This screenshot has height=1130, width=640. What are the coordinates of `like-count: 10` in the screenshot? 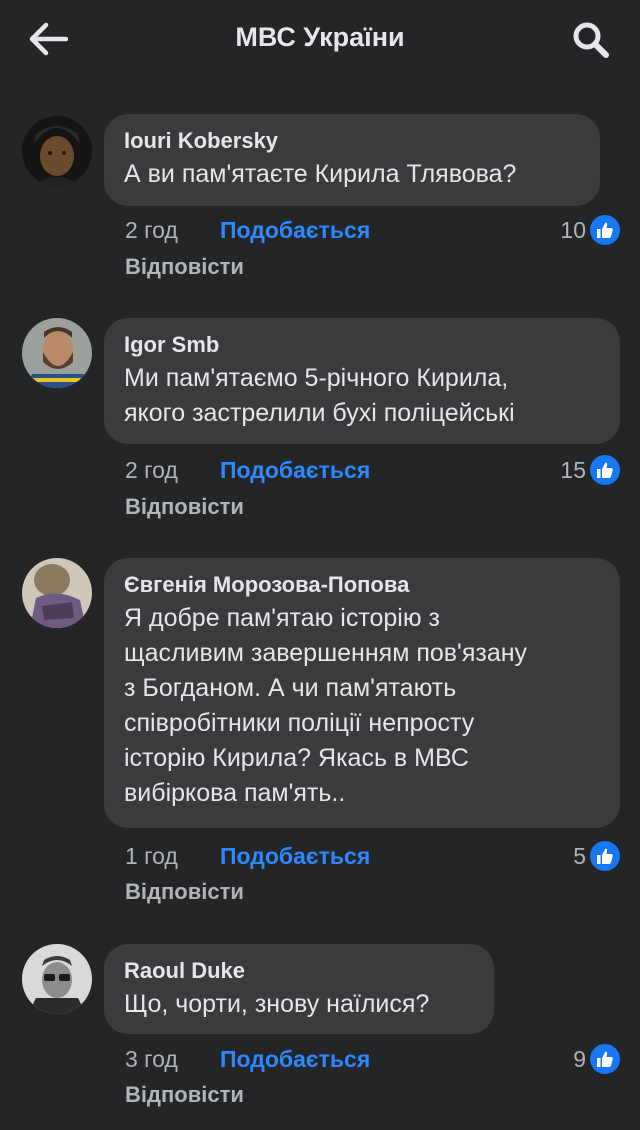 It's located at (573, 229).